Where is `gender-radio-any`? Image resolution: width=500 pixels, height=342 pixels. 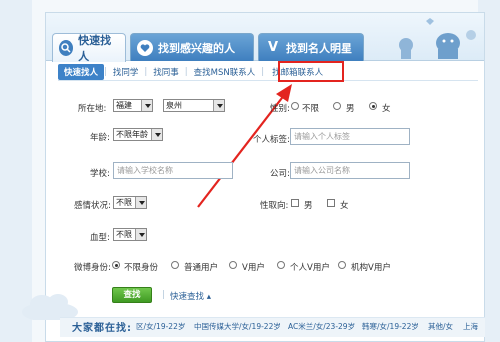 gender-radio-any is located at coordinates (295, 106).